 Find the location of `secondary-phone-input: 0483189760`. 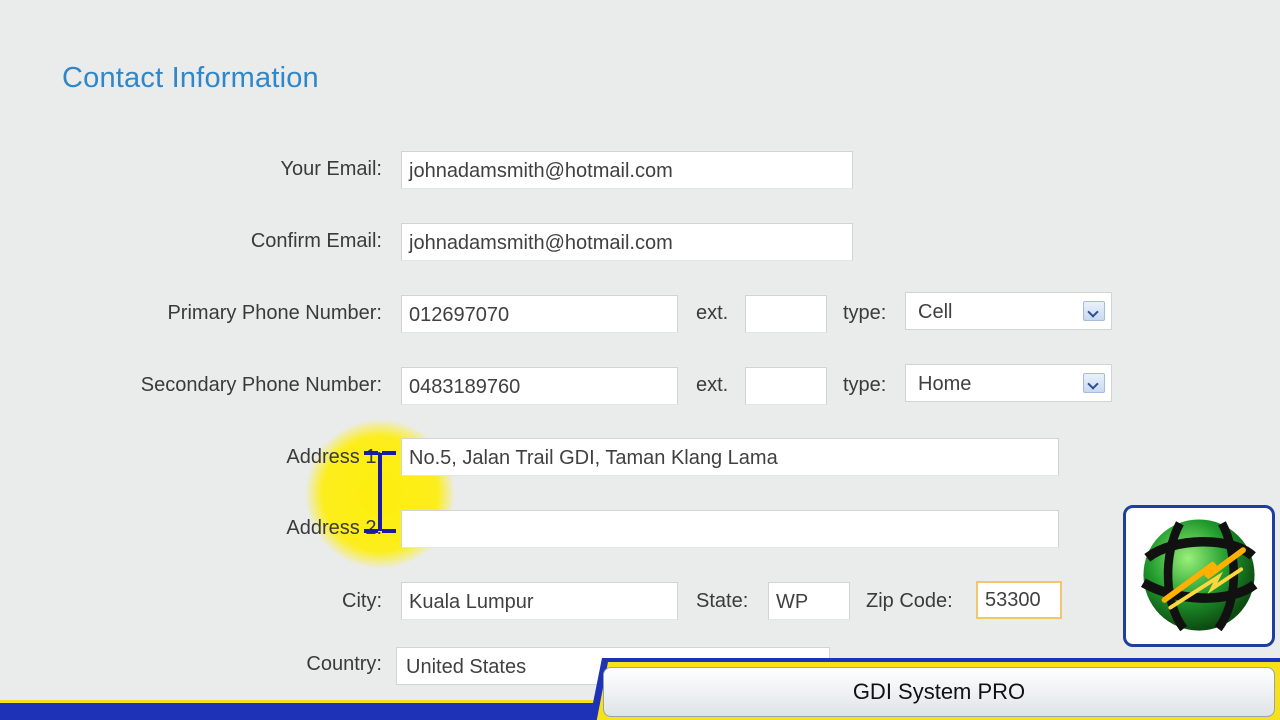

secondary-phone-input: 0483189760 is located at coordinates (539, 386).